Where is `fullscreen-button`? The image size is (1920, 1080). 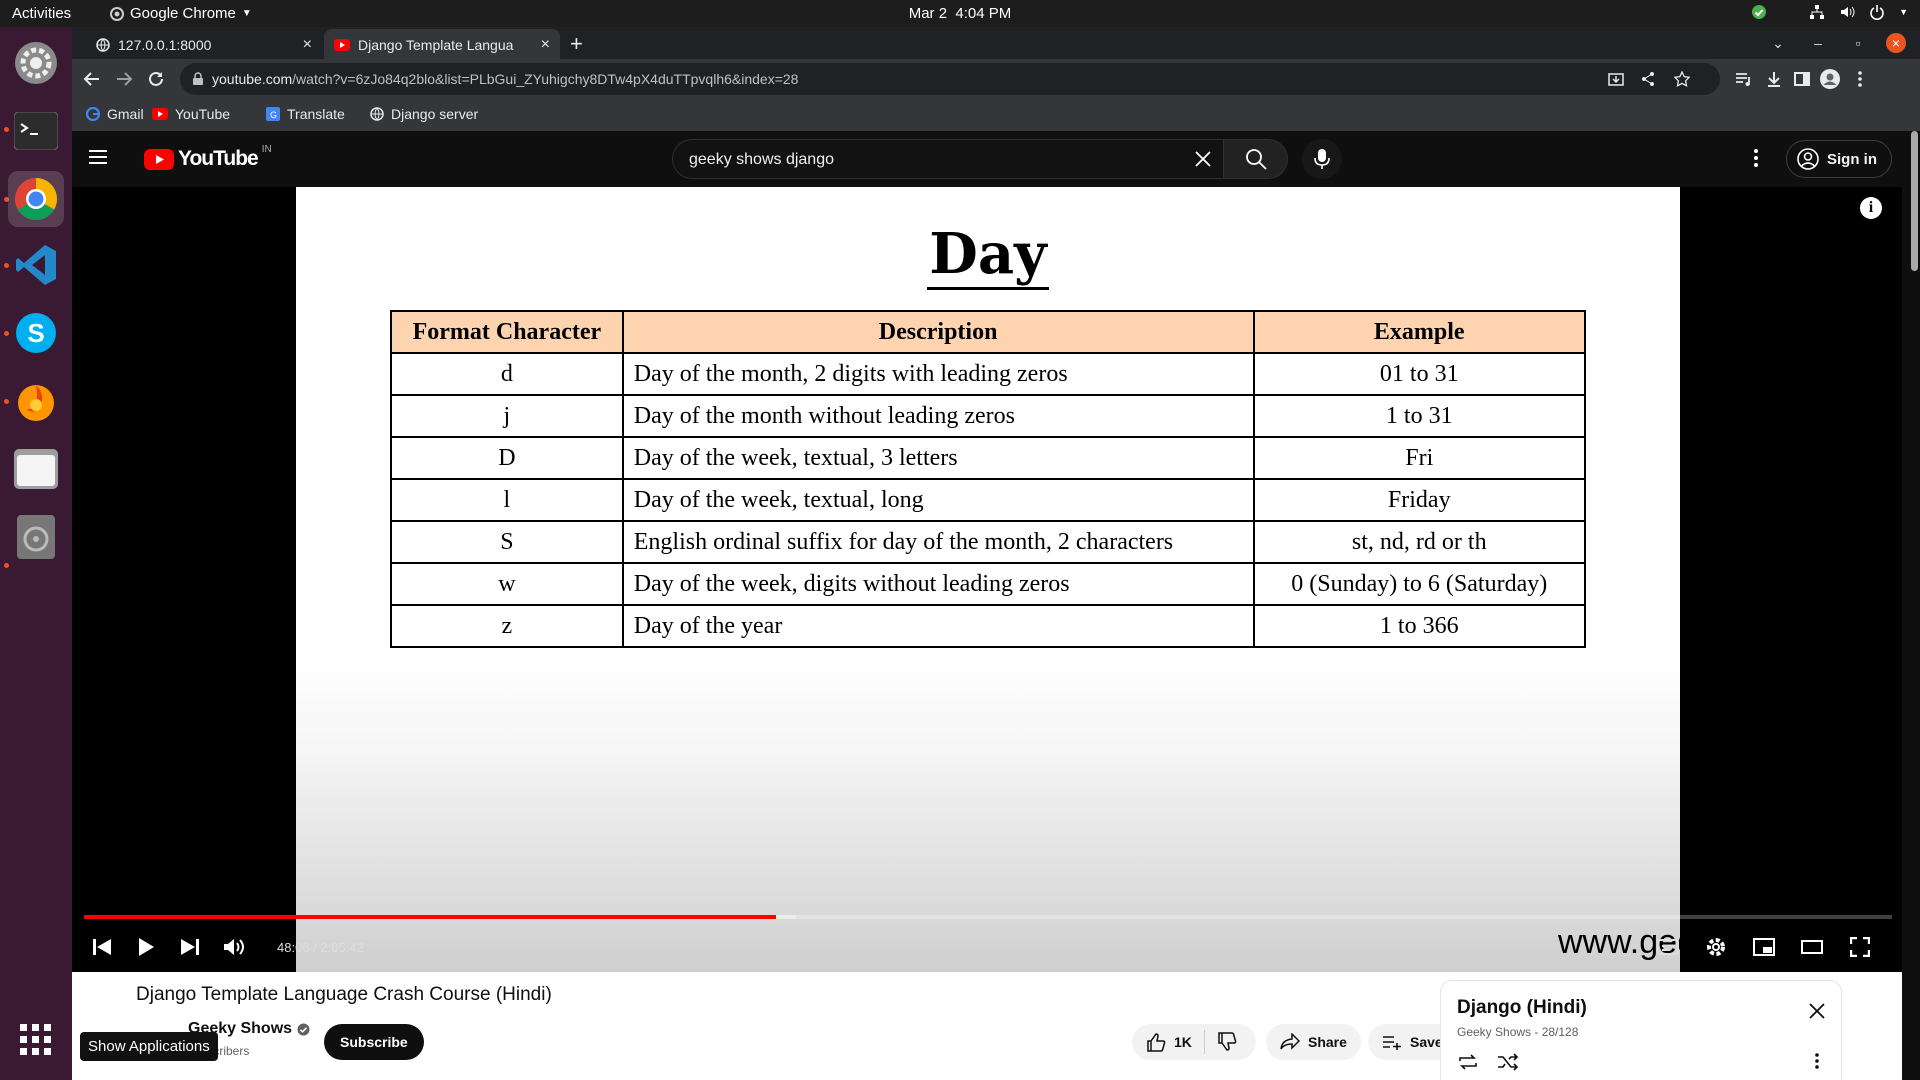
fullscreen-button is located at coordinates (1860, 947).